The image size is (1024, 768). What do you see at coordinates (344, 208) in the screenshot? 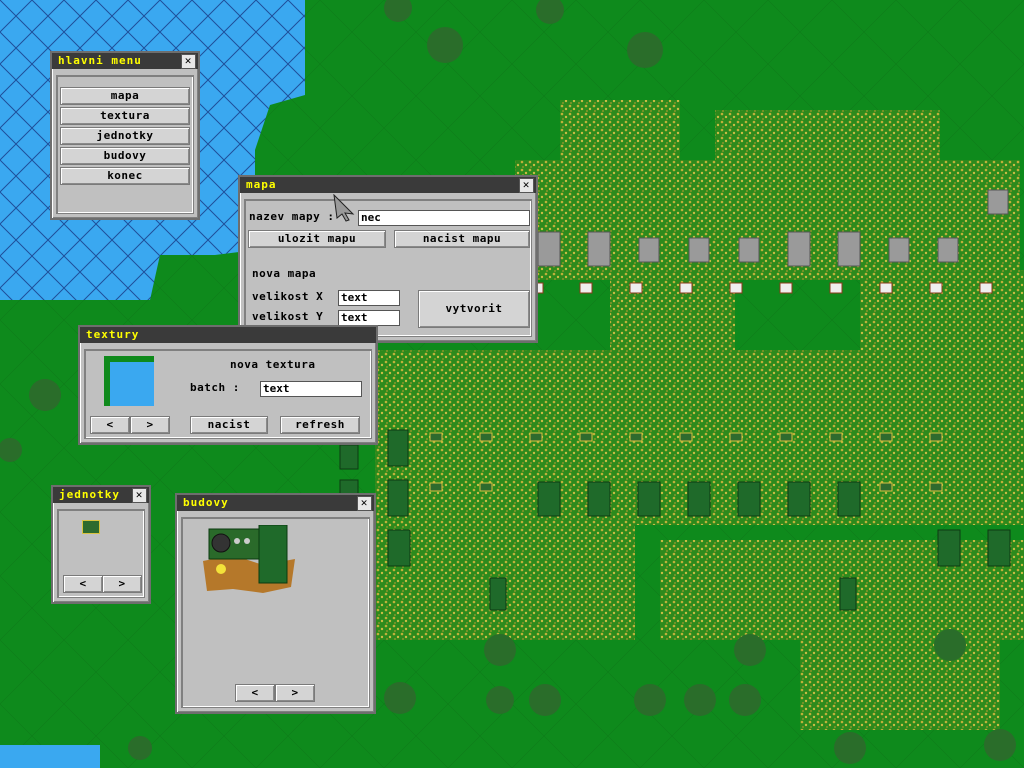
I see `arrow-cursor-icon` at bounding box center [344, 208].